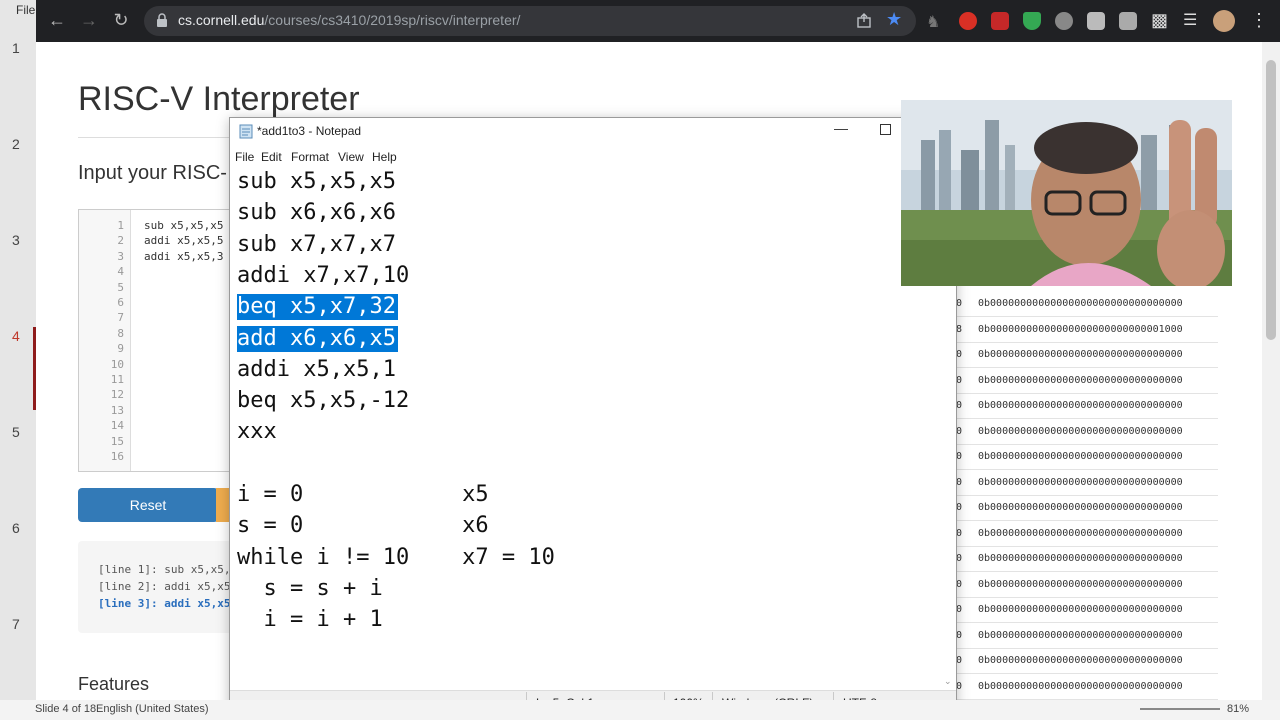 Image resolution: width=1280 pixels, height=720 pixels. I want to click on reset-button: Reset, so click(148, 505).